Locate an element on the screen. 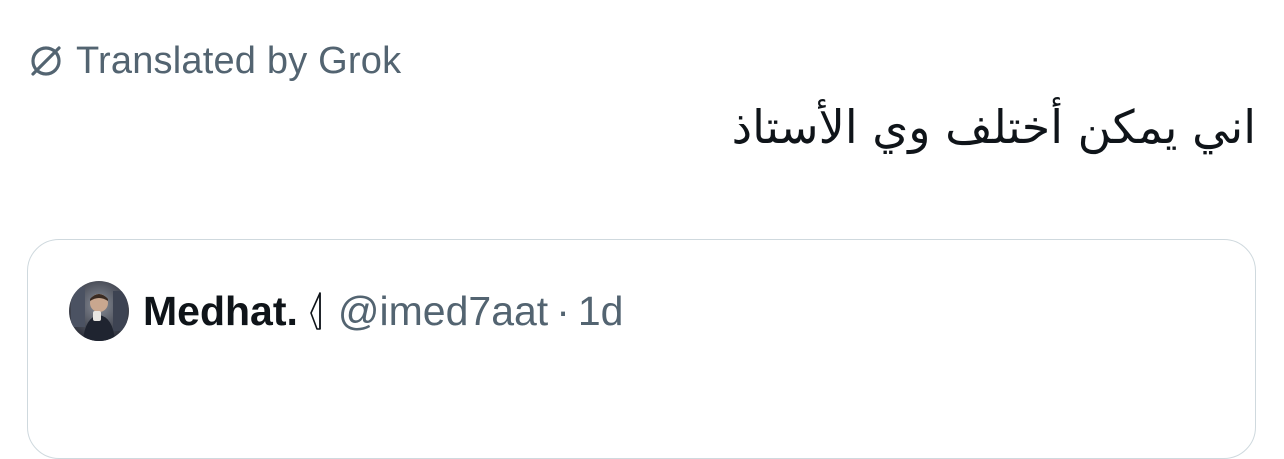  translated-by-grok: Translated by Grok is located at coordinates (213, 61).